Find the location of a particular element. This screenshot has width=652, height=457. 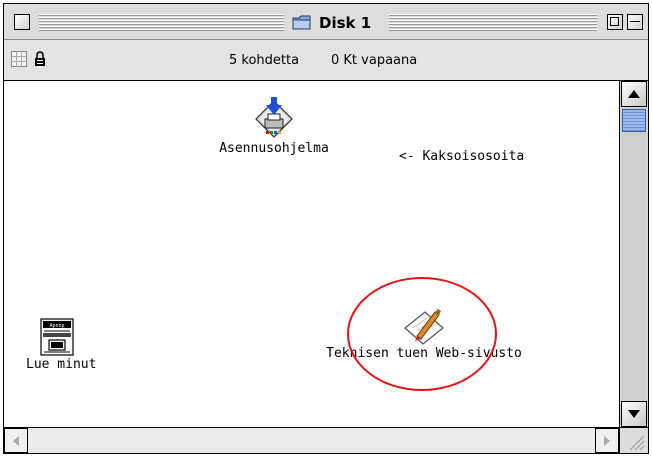

zoom-box-button is located at coordinates (615, 22).